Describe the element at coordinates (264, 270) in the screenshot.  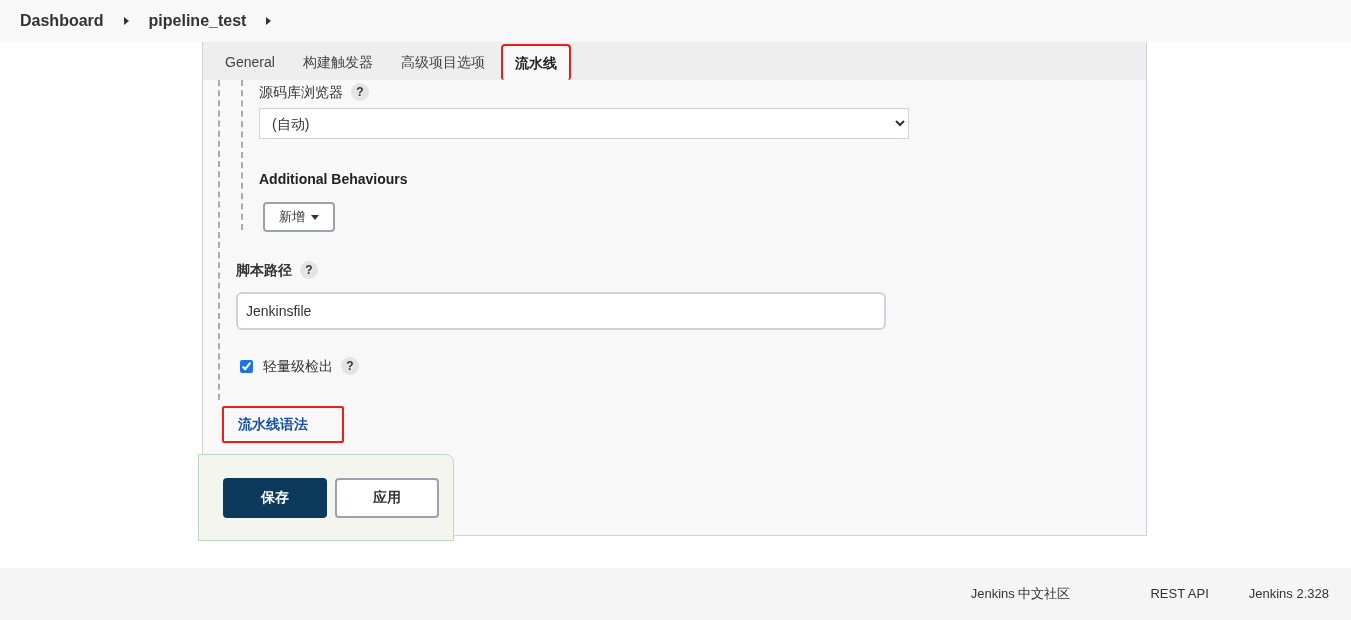
I see `field-label: 脚本路径` at that location.